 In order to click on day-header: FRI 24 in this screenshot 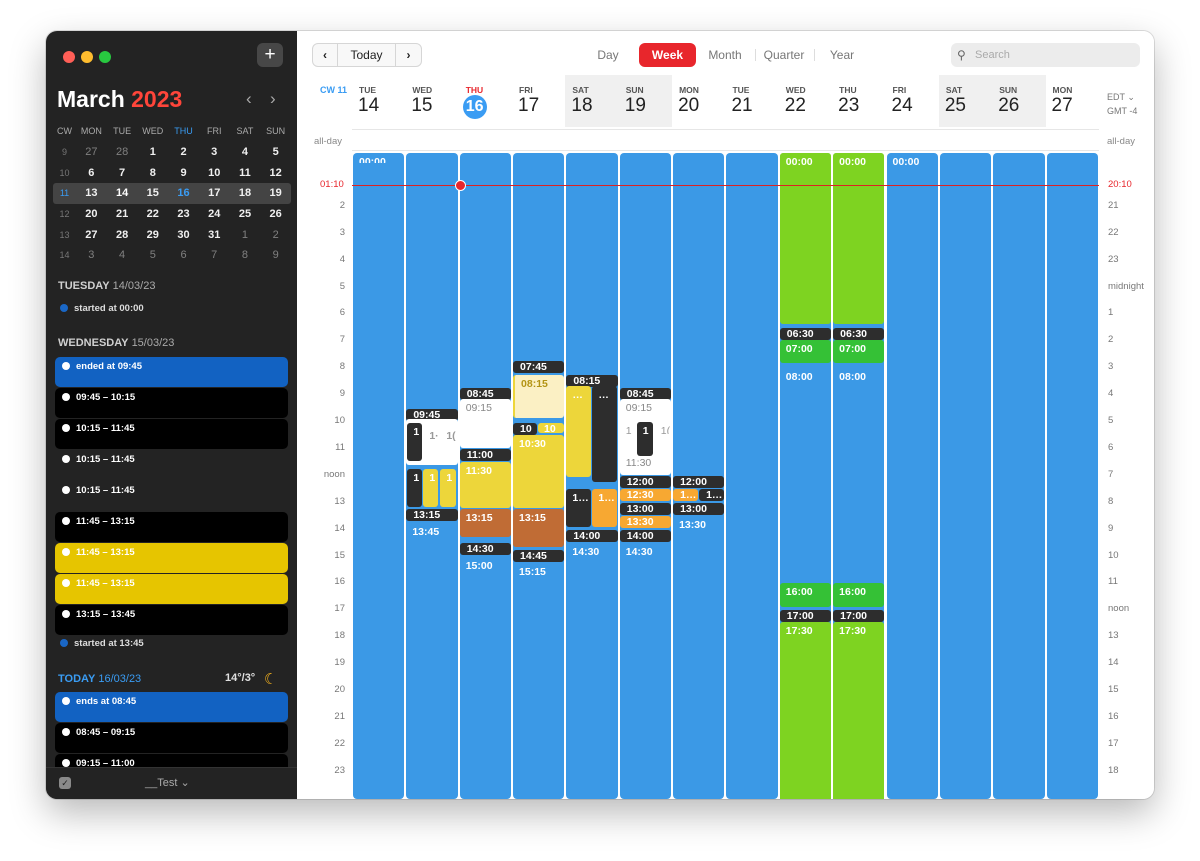, I will do `click(912, 101)`.